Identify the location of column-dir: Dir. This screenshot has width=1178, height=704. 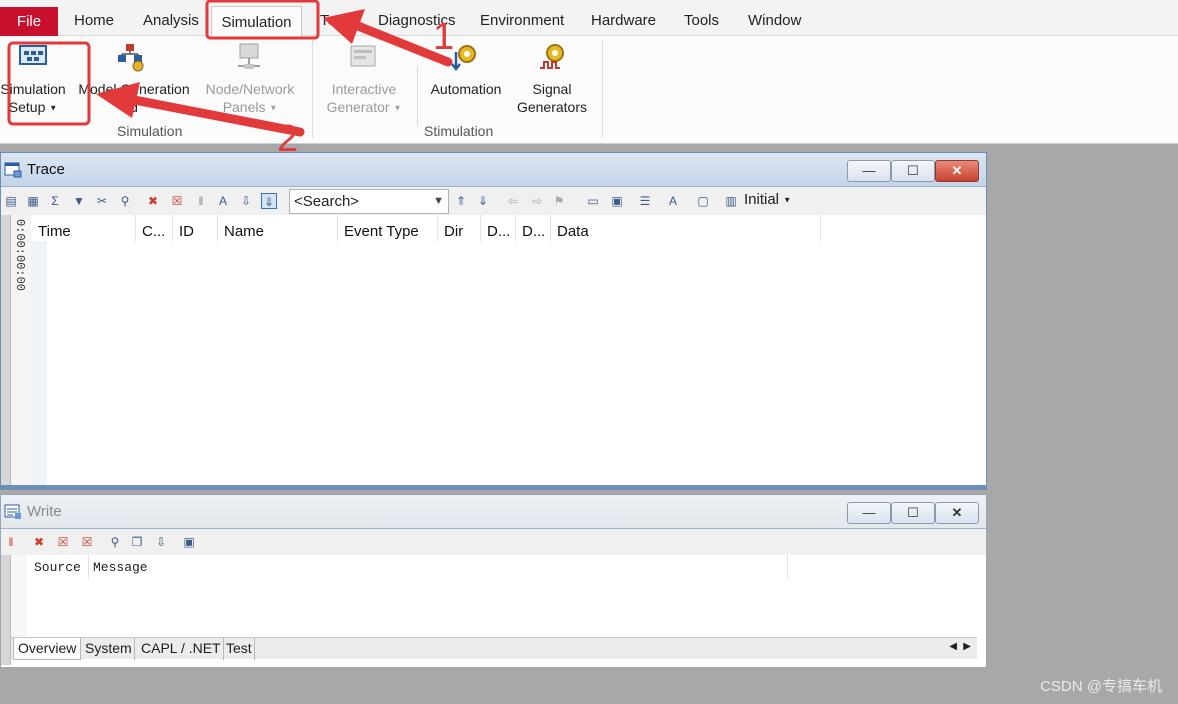
(453, 231).